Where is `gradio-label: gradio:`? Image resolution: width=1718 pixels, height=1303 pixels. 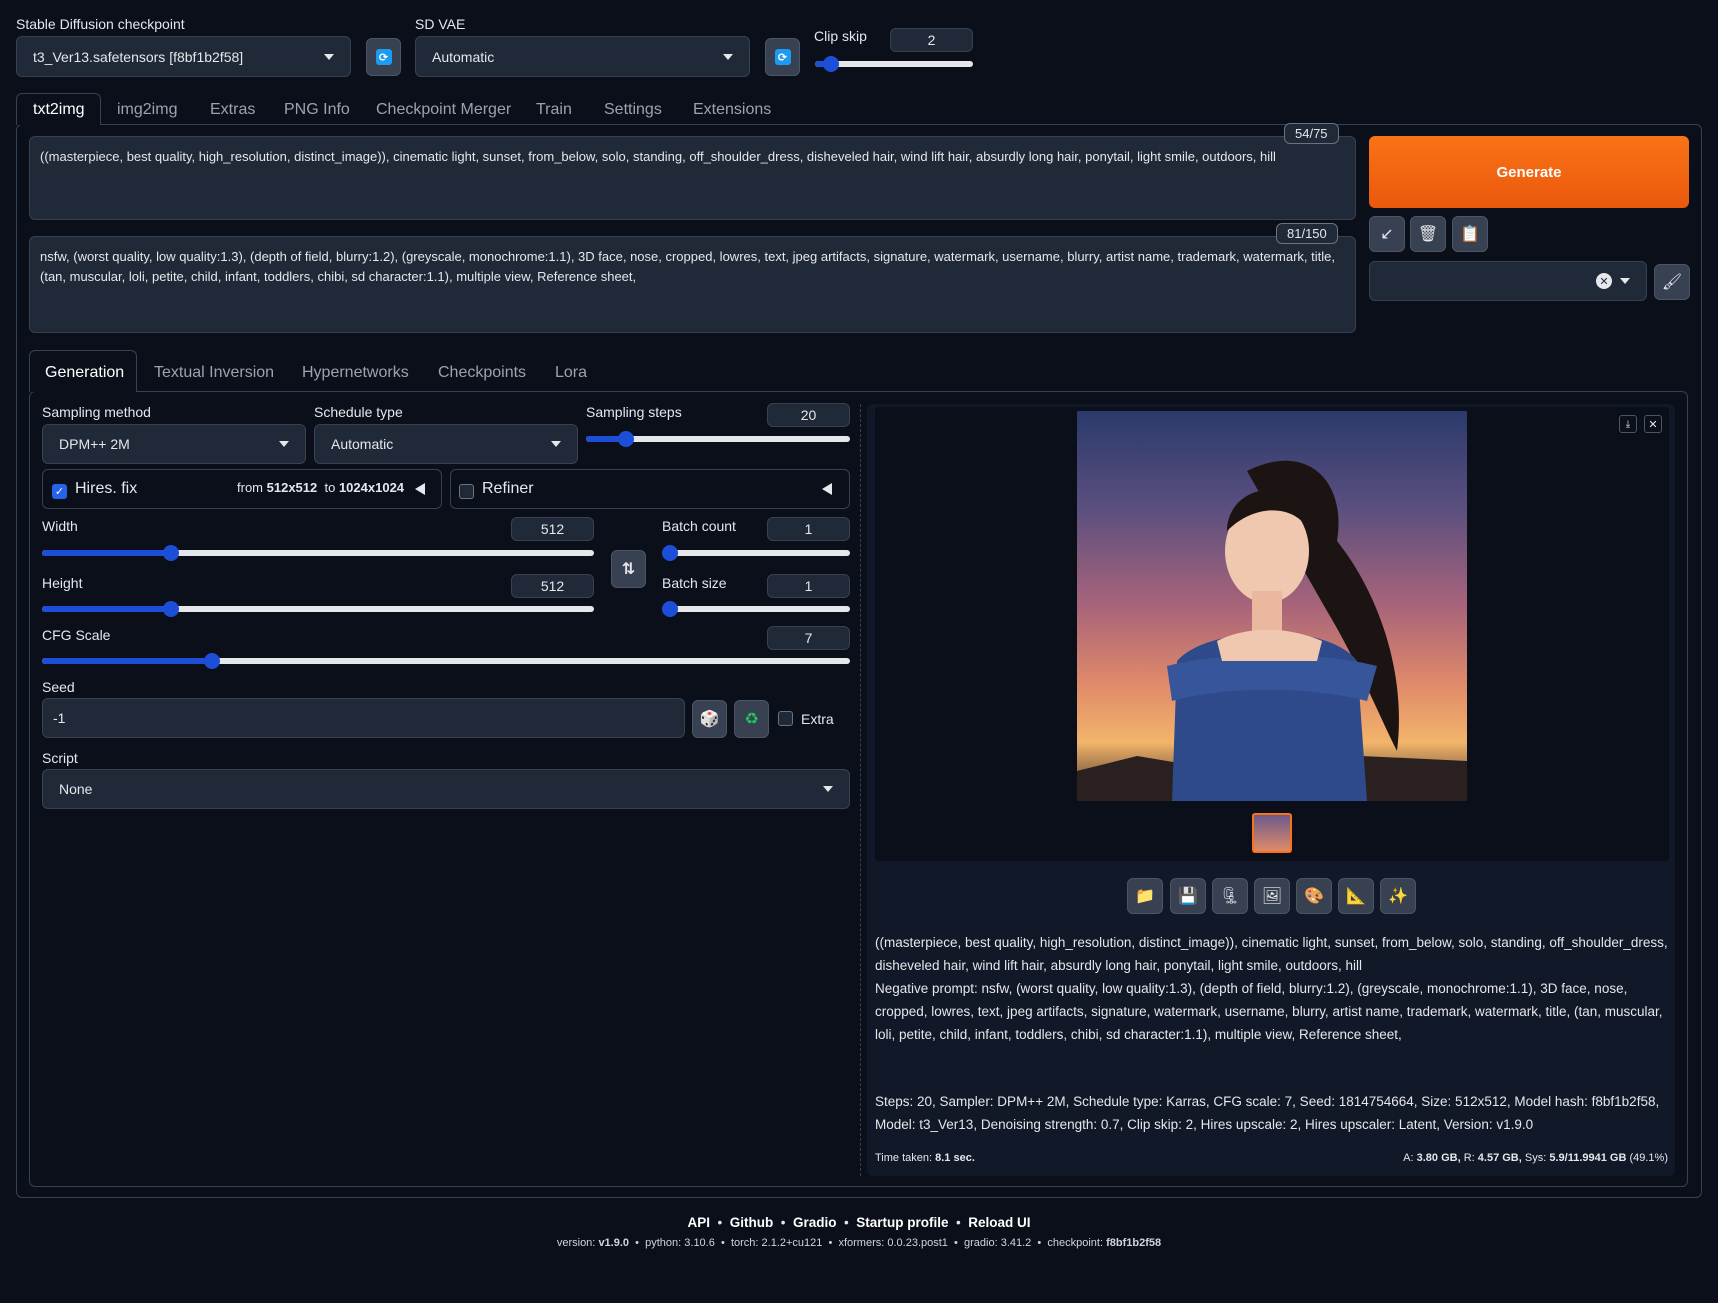 gradio-label: gradio: is located at coordinates (981, 1243).